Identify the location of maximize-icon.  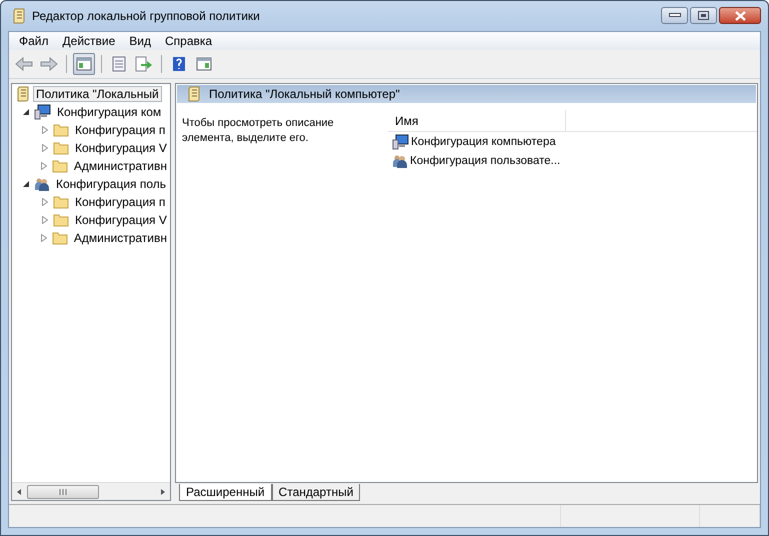
(703, 15).